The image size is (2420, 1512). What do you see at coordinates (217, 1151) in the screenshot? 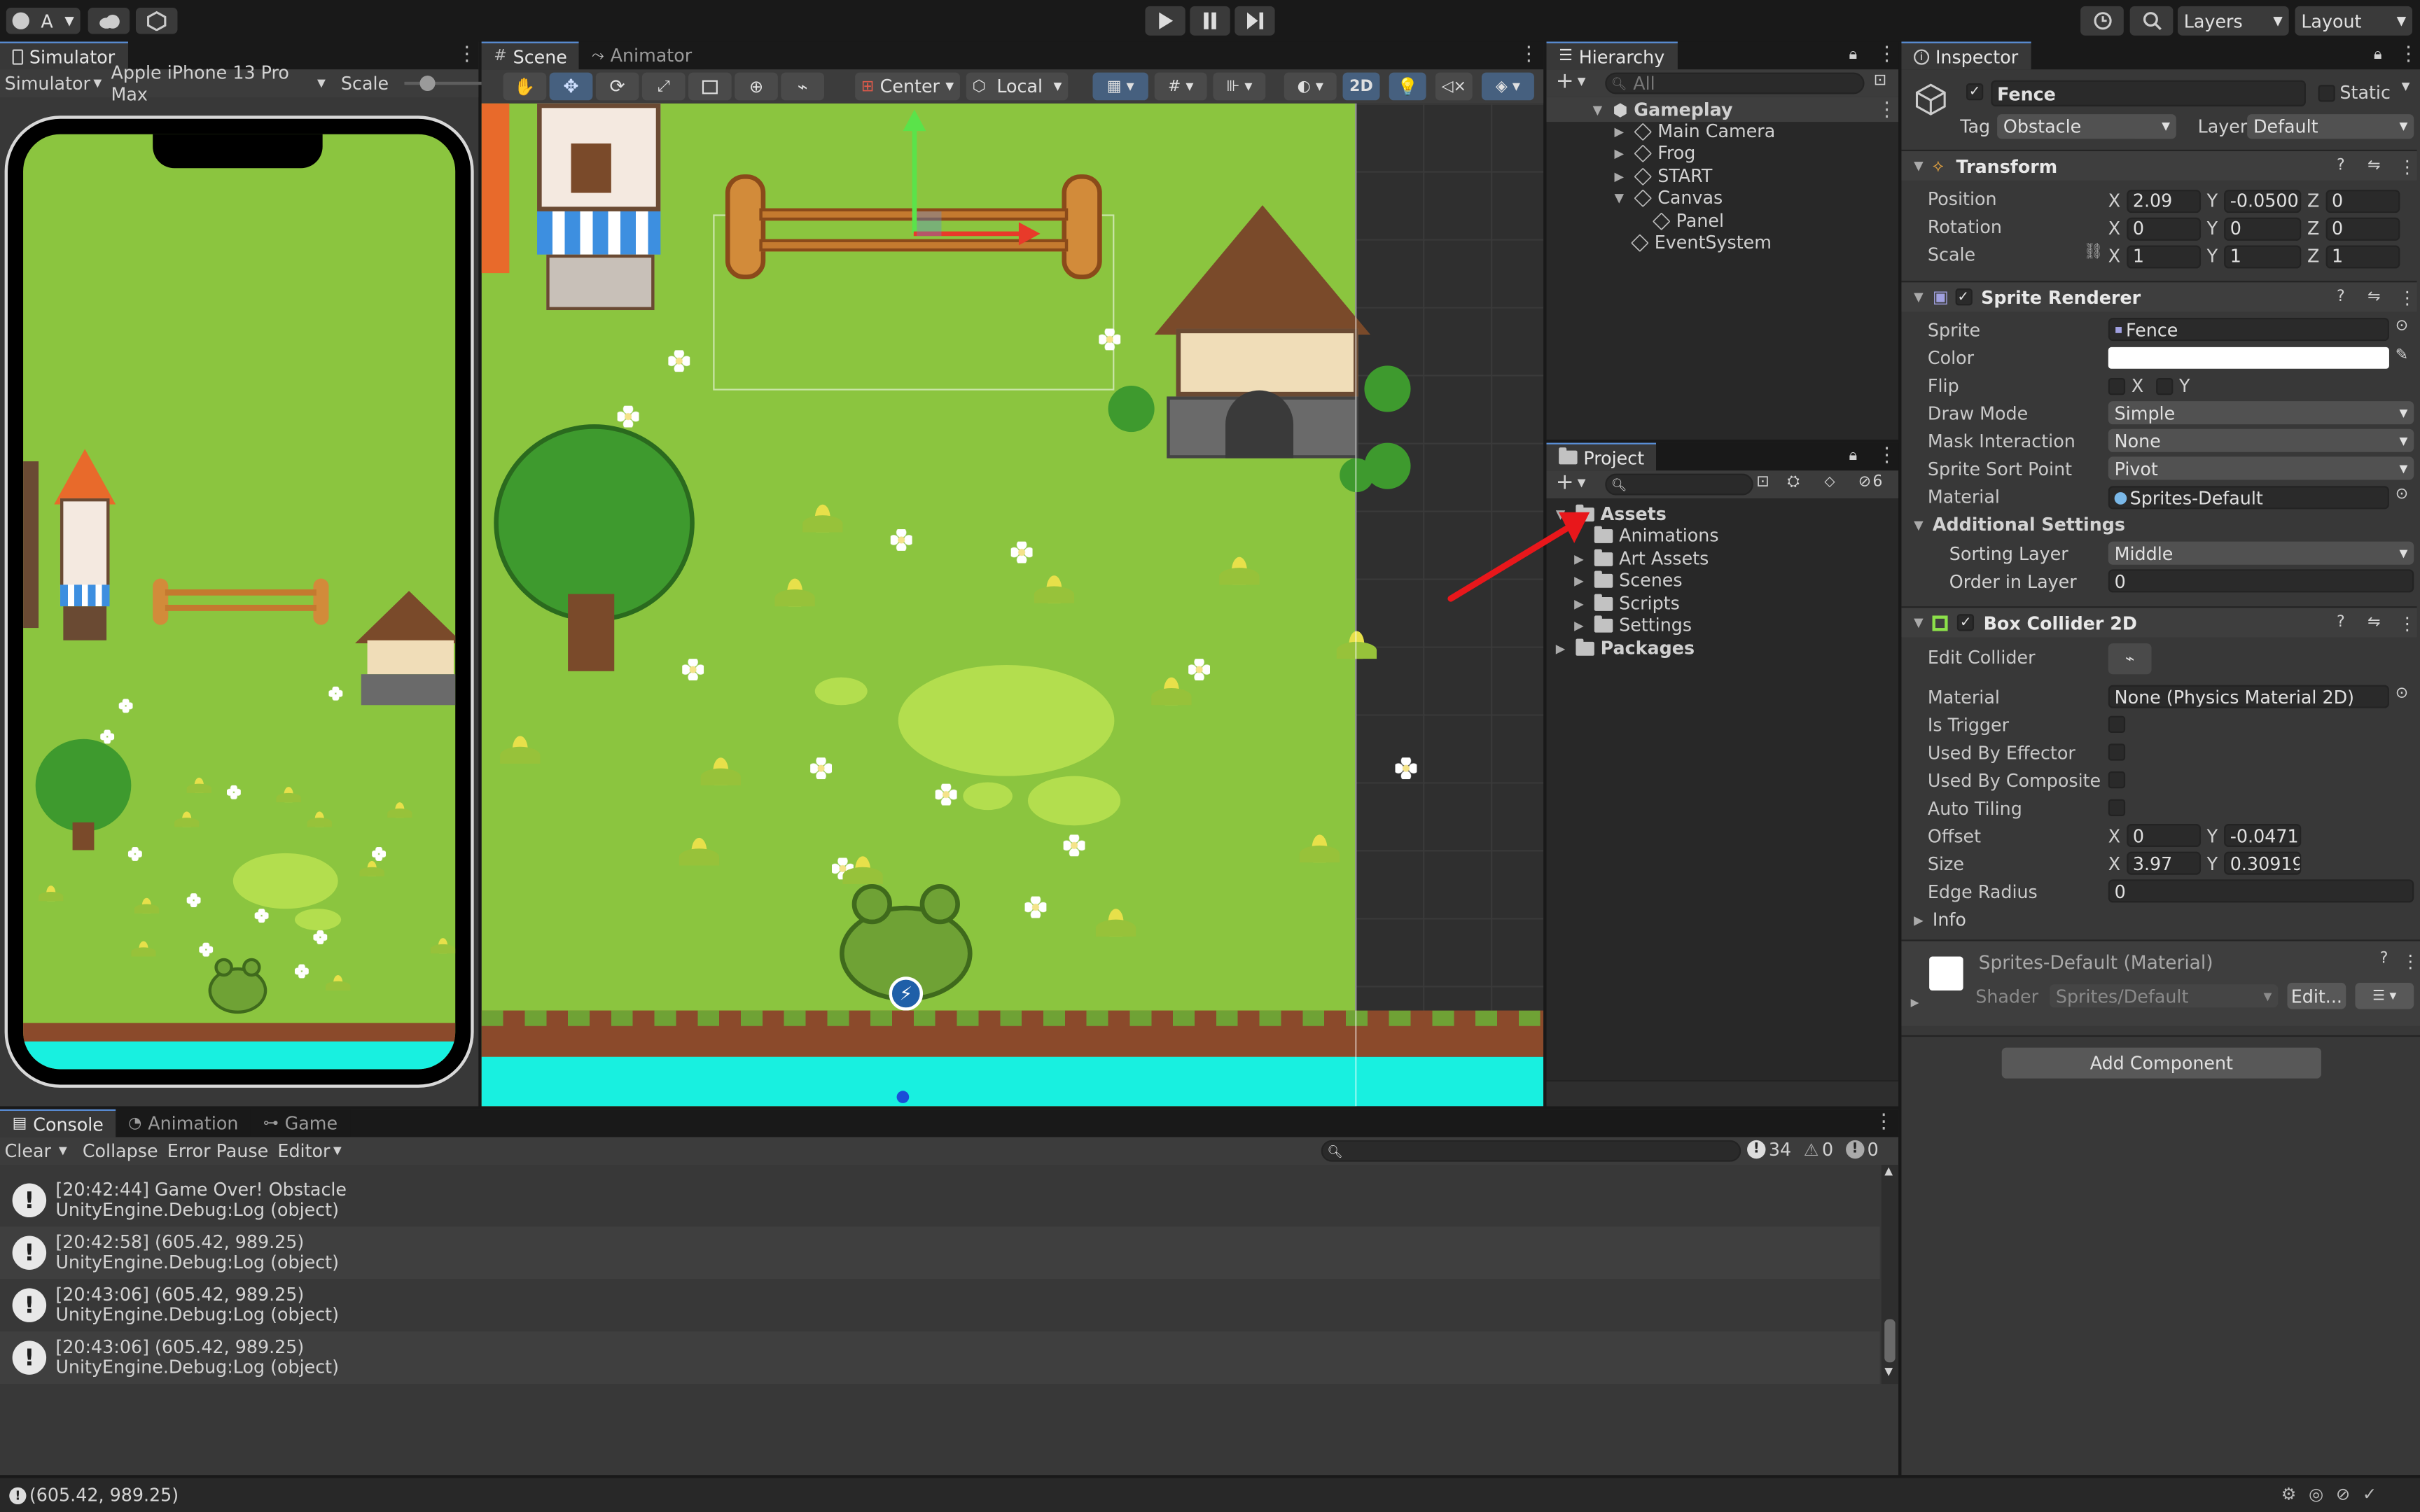
I see `error-pause-toggle: Error Pause` at bounding box center [217, 1151].